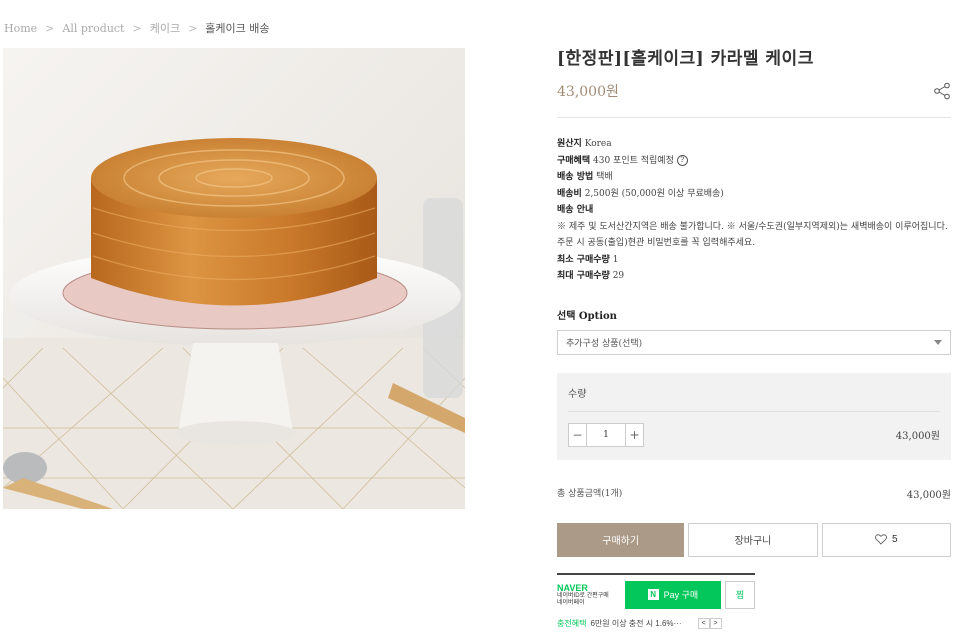  What do you see at coordinates (681, 595) in the screenshot?
I see `naver-pay-label: Pay 구매` at bounding box center [681, 595].